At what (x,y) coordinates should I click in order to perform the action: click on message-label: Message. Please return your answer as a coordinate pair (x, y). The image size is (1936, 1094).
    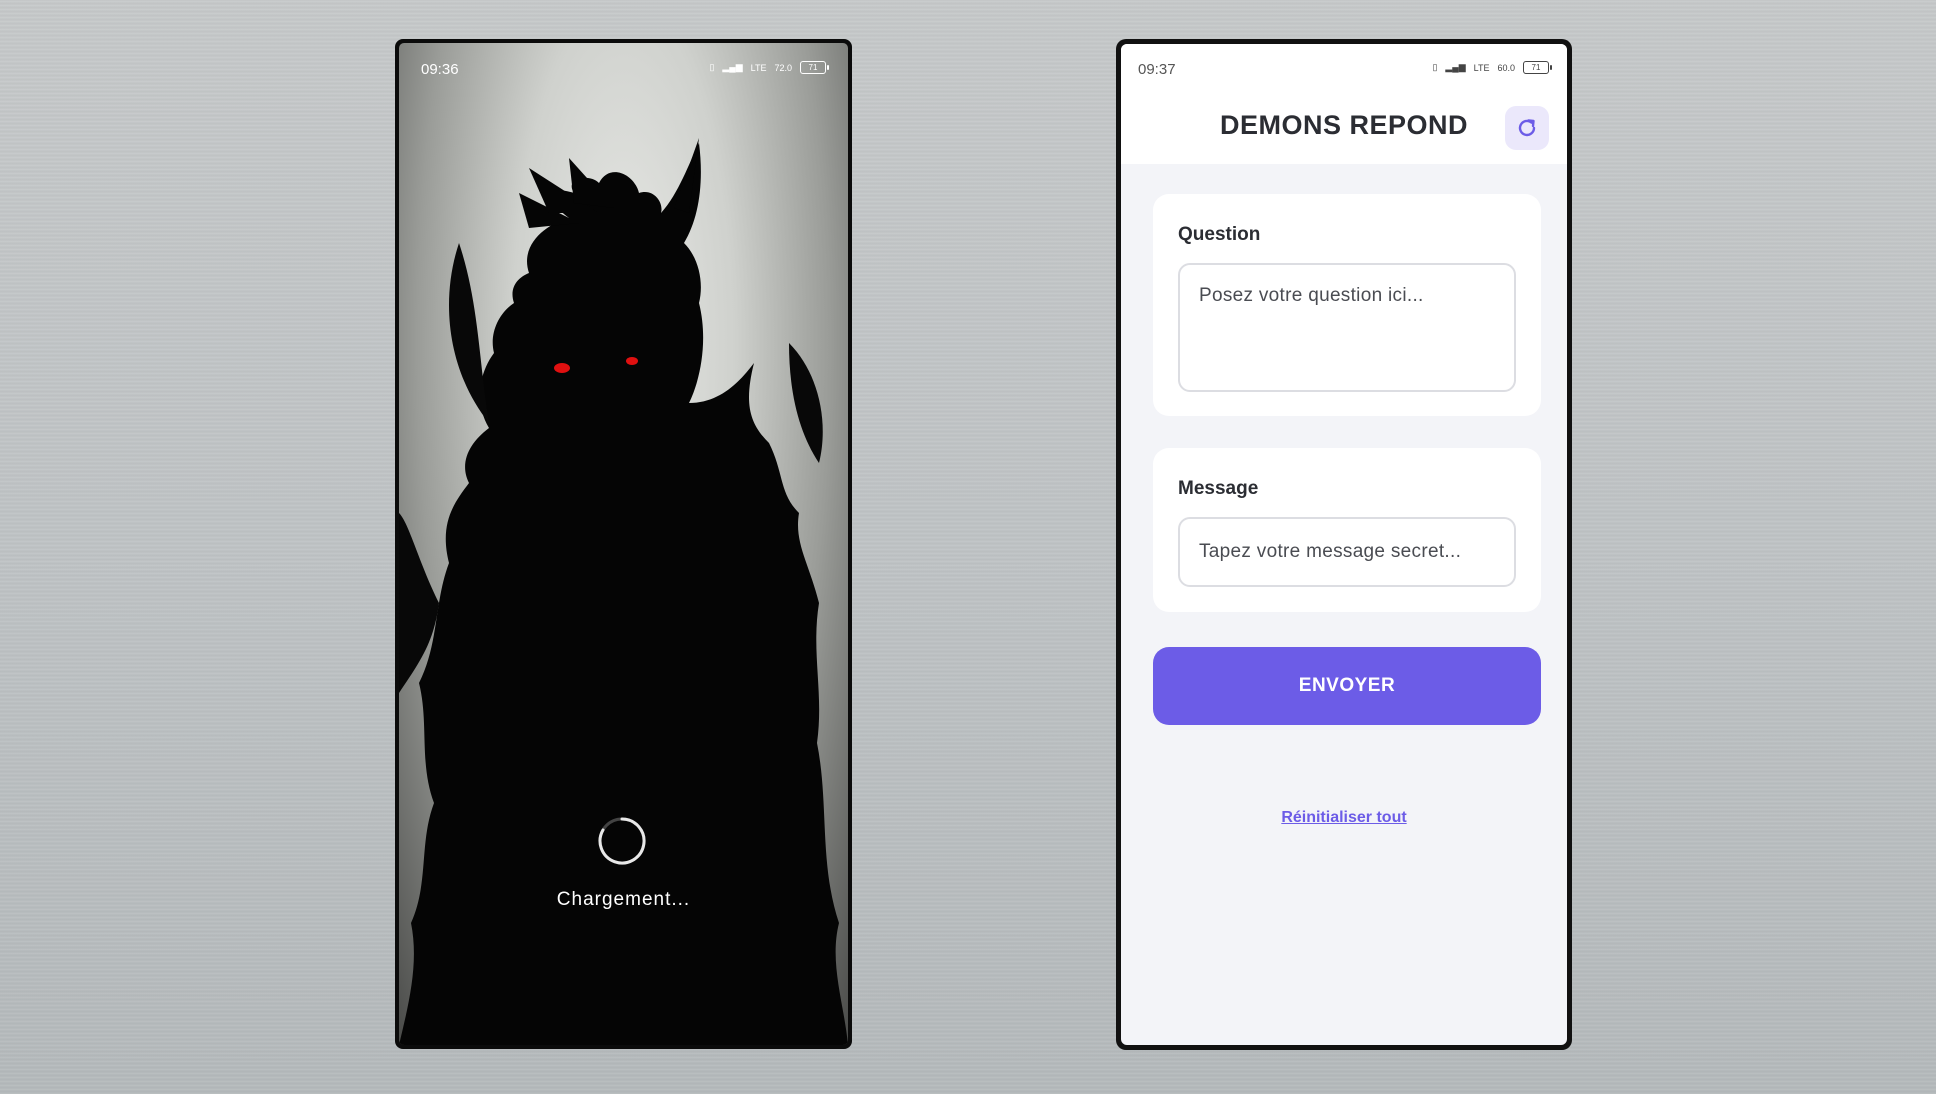
    Looking at the image, I should click on (1218, 488).